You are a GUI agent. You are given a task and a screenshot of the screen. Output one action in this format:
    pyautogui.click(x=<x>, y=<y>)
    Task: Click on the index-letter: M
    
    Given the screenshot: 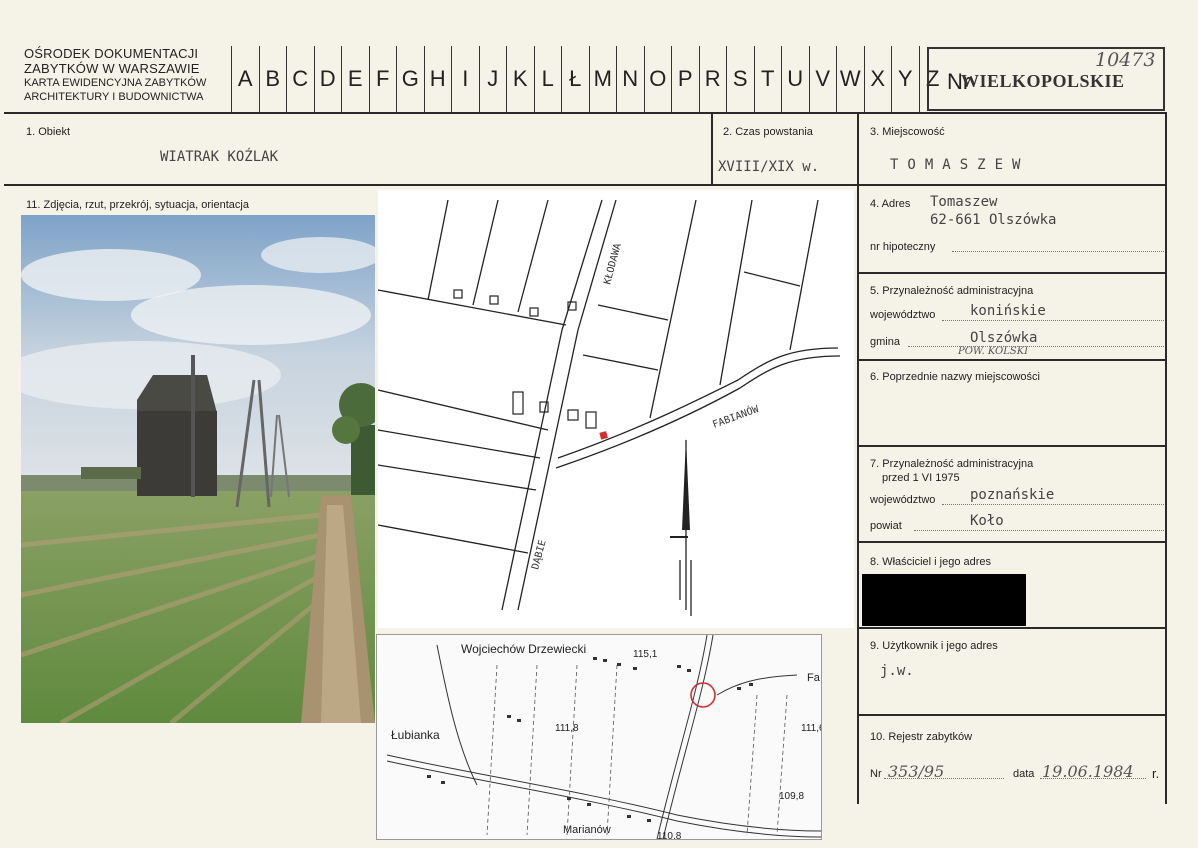 What is the action you would take?
    pyautogui.click(x=602, y=79)
    